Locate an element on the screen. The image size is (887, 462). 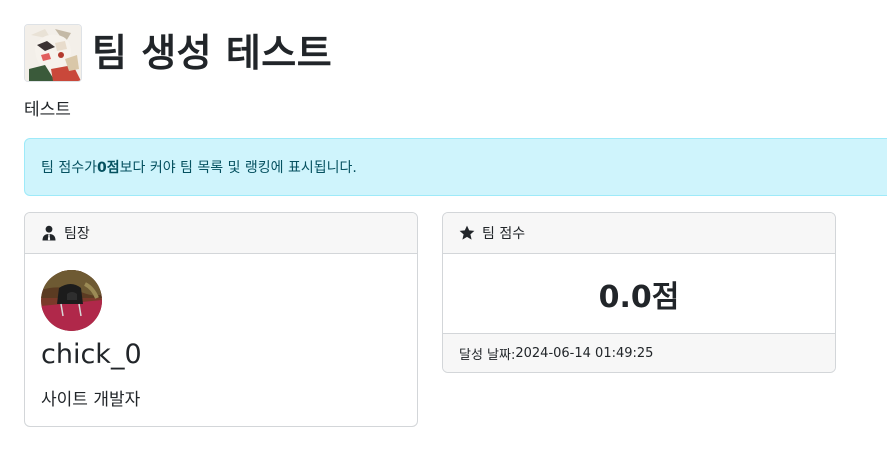
team-score-value: 0.0점 is located at coordinates (639, 294).